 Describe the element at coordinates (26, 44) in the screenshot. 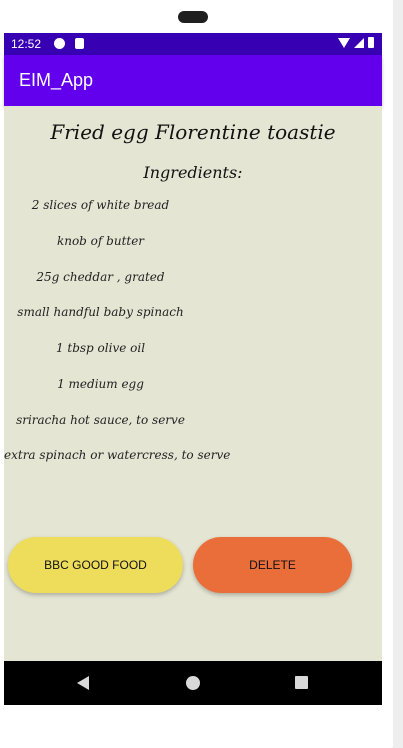

I see `status-time: 12:52` at that location.